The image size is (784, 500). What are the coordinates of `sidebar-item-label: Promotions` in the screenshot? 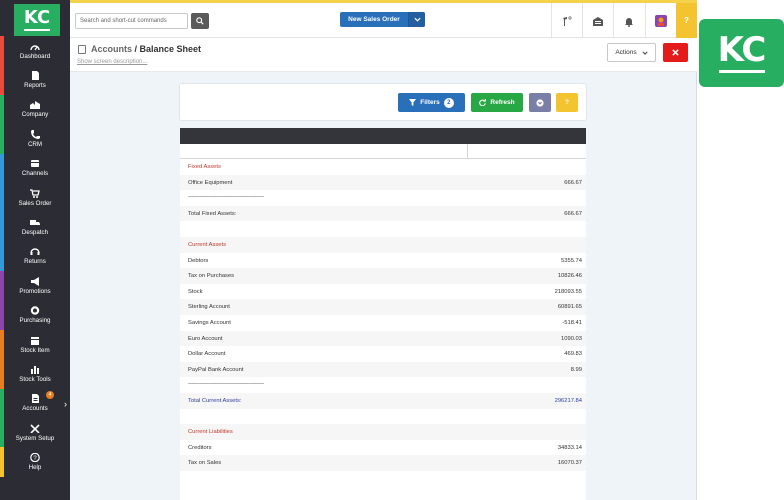 It's located at (35, 291).